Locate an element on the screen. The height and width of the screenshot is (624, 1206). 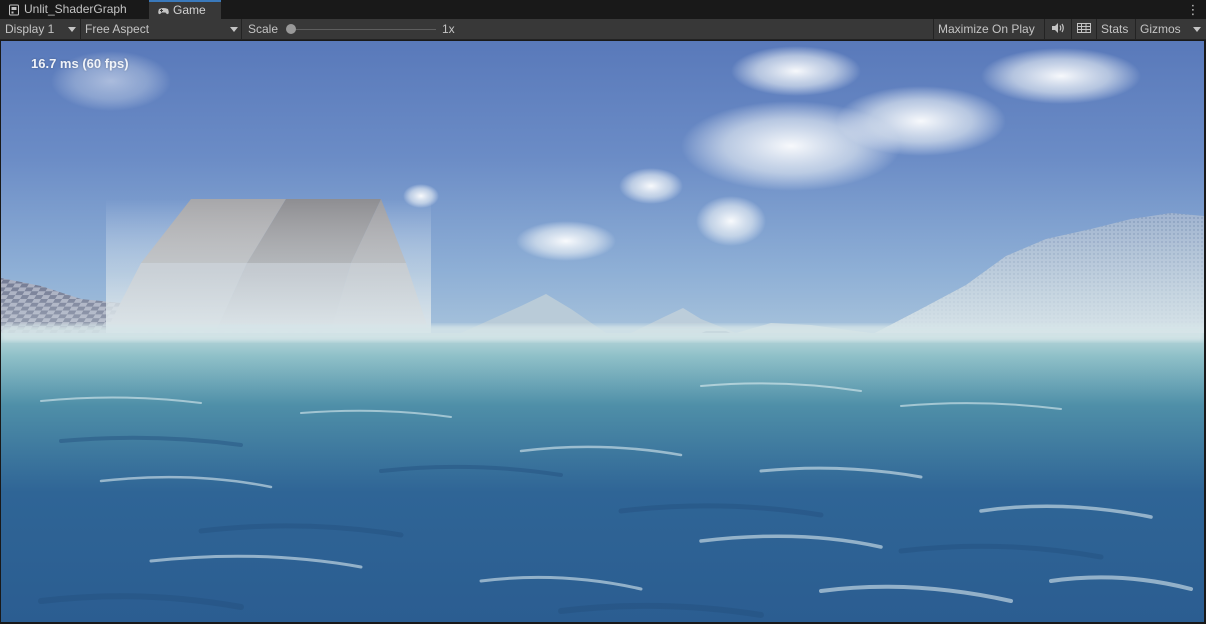
fps-counter: 16.7 ms (60 fps) is located at coordinates (80, 63).